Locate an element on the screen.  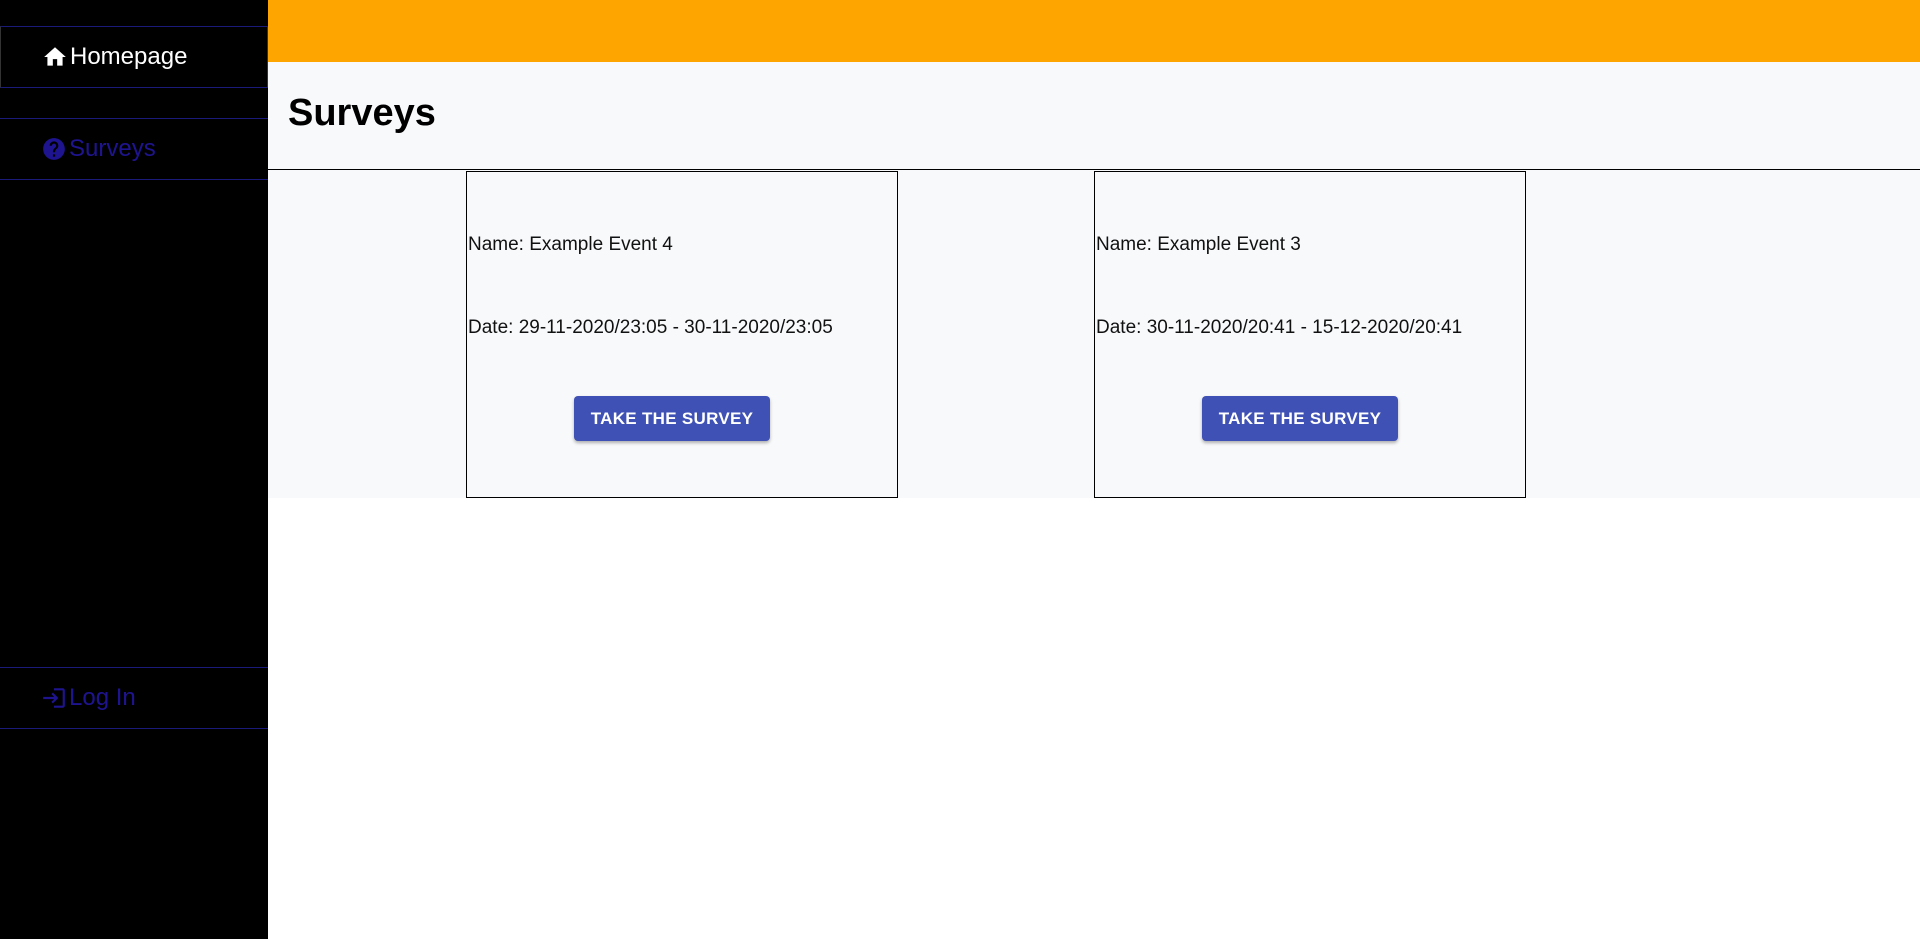
sidebar-item-surveys: Surveys is located at coordinates (134, 149).